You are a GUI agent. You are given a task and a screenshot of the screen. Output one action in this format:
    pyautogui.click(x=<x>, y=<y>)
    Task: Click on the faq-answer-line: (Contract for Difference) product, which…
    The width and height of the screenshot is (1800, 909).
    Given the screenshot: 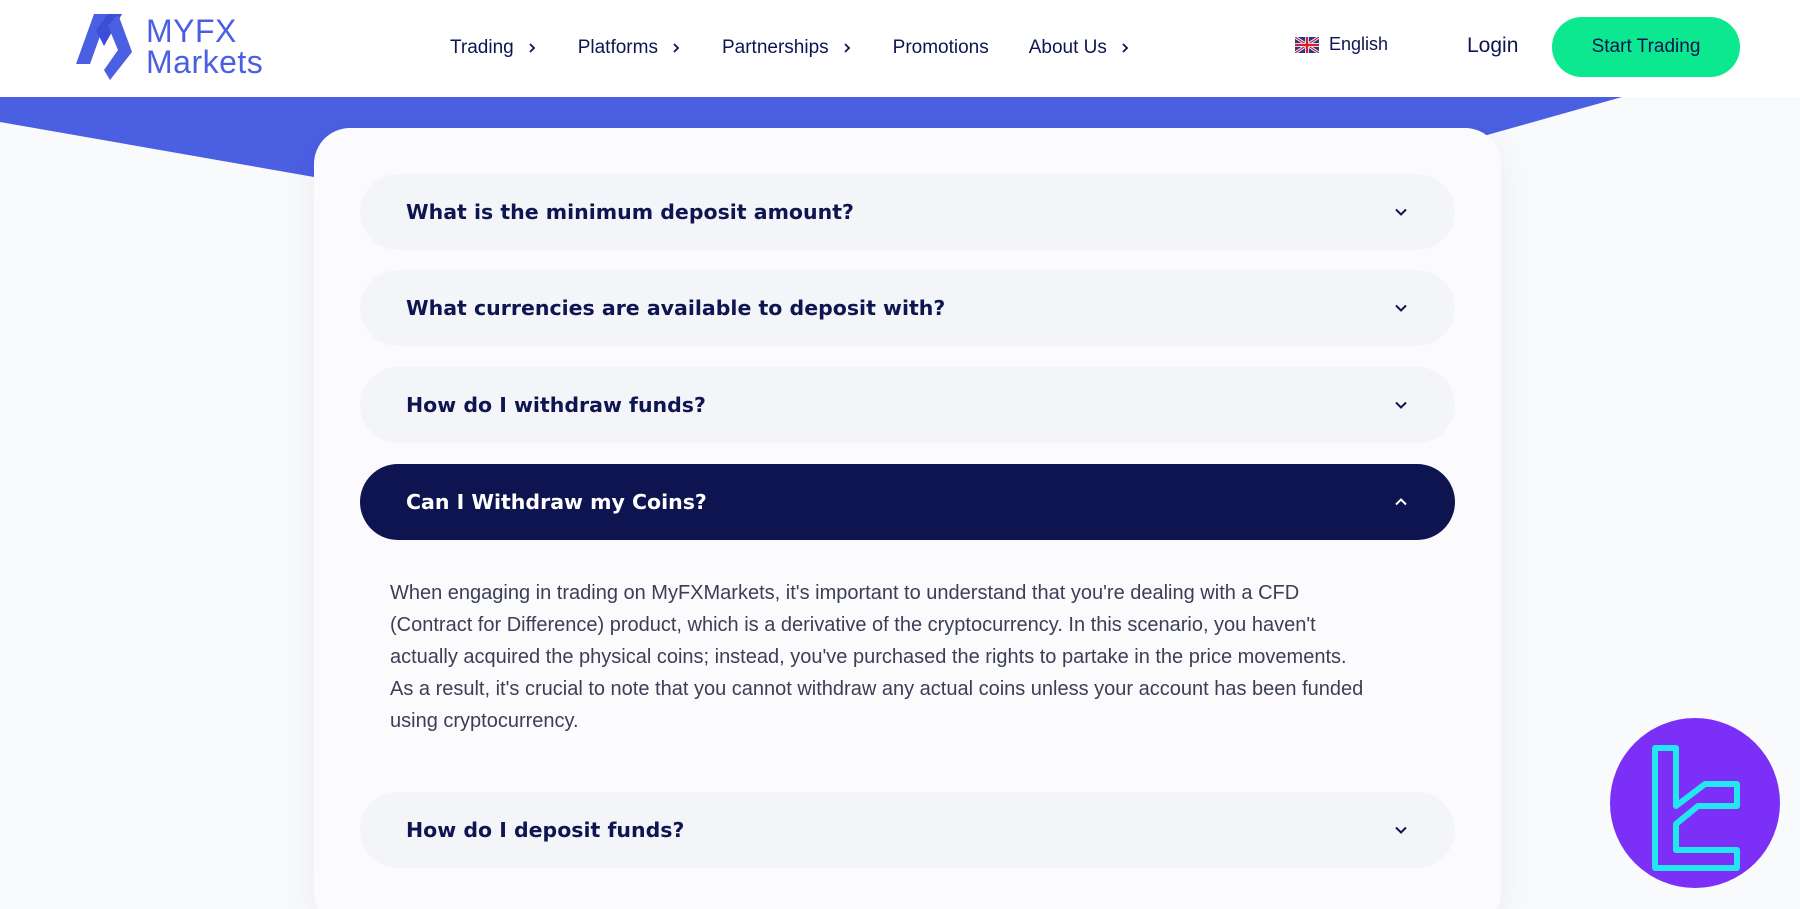 What is the action you would take?
    pyautogui.click(x=853, y=625)
    